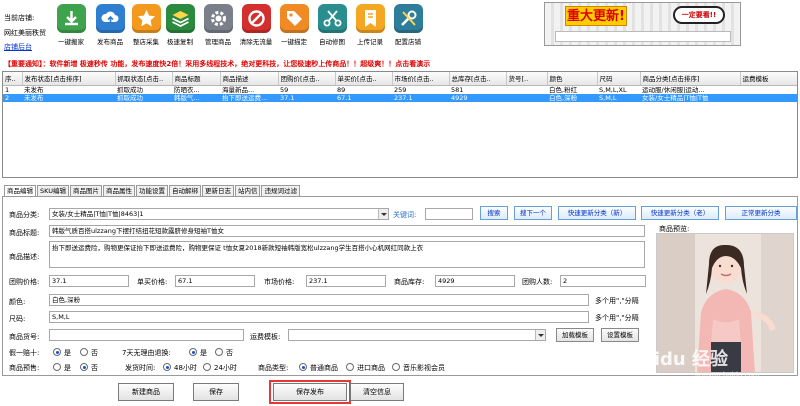  Describe the element at coordinates (421, 79) in the screenshot. I see `column-header: 市场价[点击..` at that location.